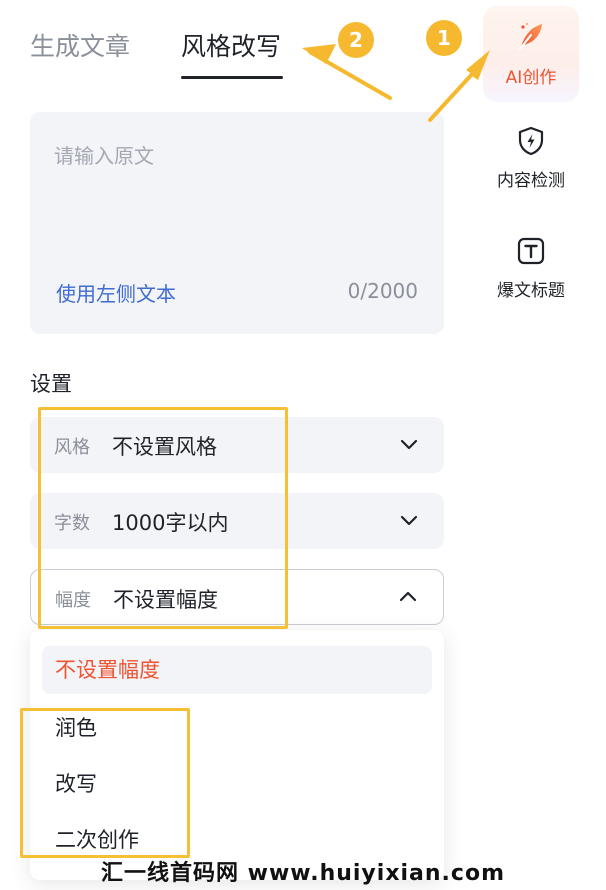 The height and width of the screenshot is (890, 606). I want to click on dropdown-option: 二次创作, so click(237, 840).